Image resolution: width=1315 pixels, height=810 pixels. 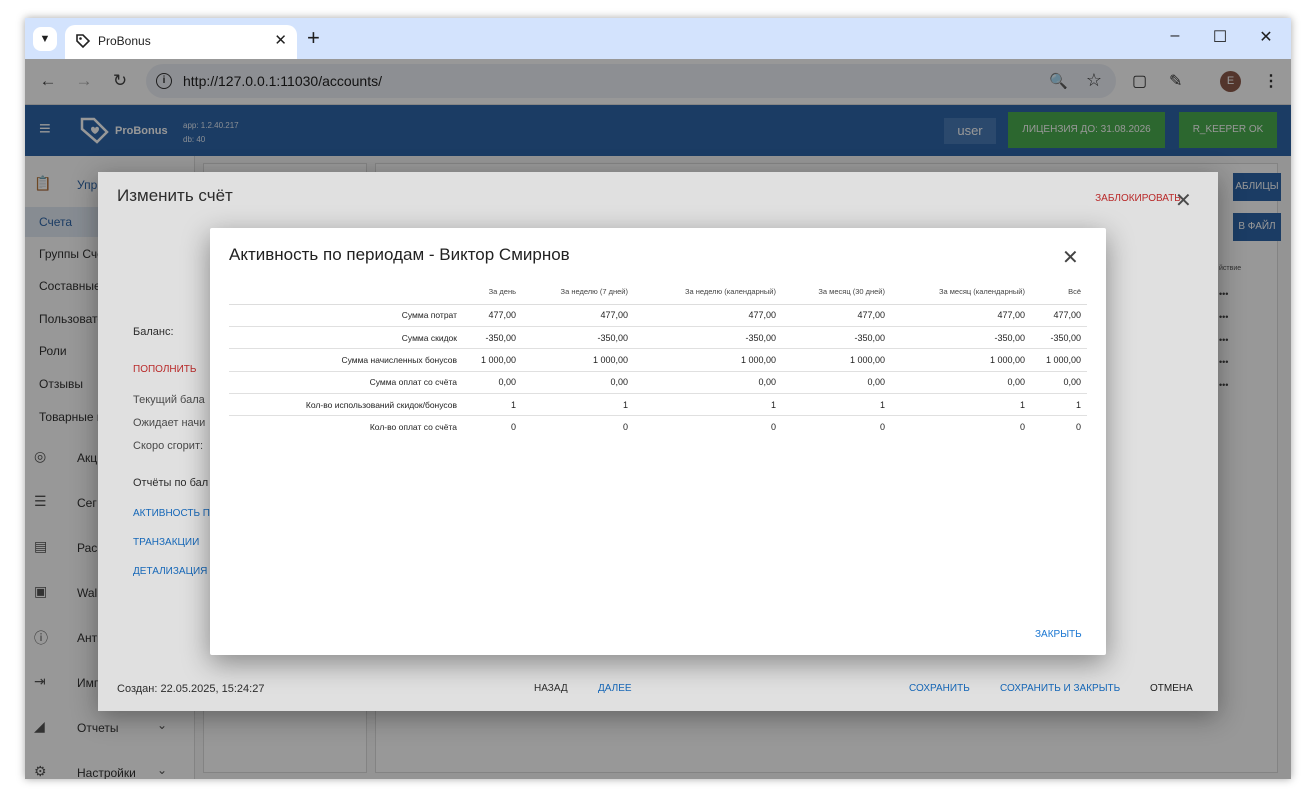 I want to click on column-header-period: За день, so click(x=492, y=292).